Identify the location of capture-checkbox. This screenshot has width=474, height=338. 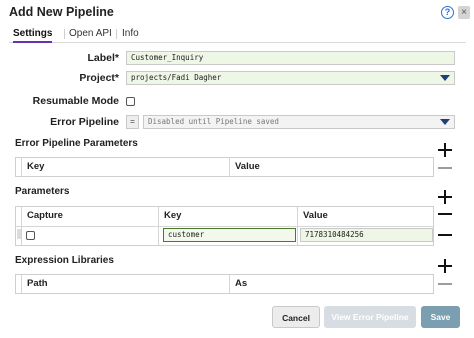
(30, 235).